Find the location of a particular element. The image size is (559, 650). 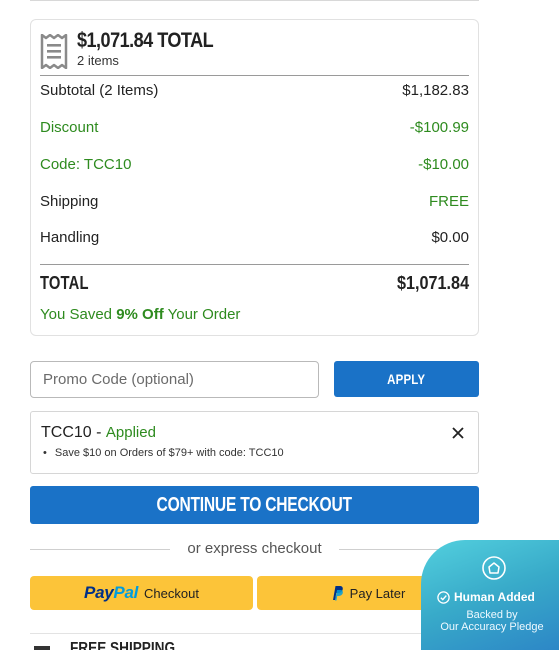

section-divider is located at coordinates (254, 633).